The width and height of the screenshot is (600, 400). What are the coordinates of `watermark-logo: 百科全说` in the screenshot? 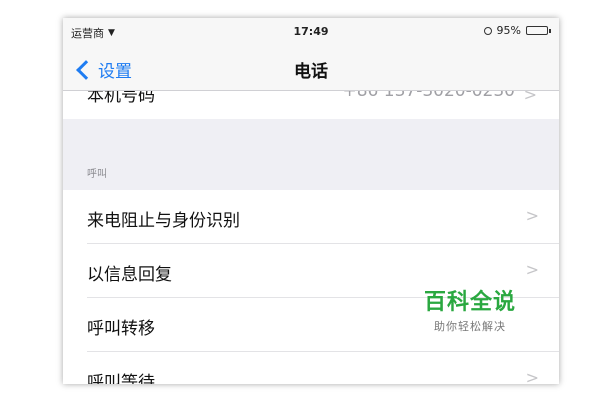 It's located at (470, 302).